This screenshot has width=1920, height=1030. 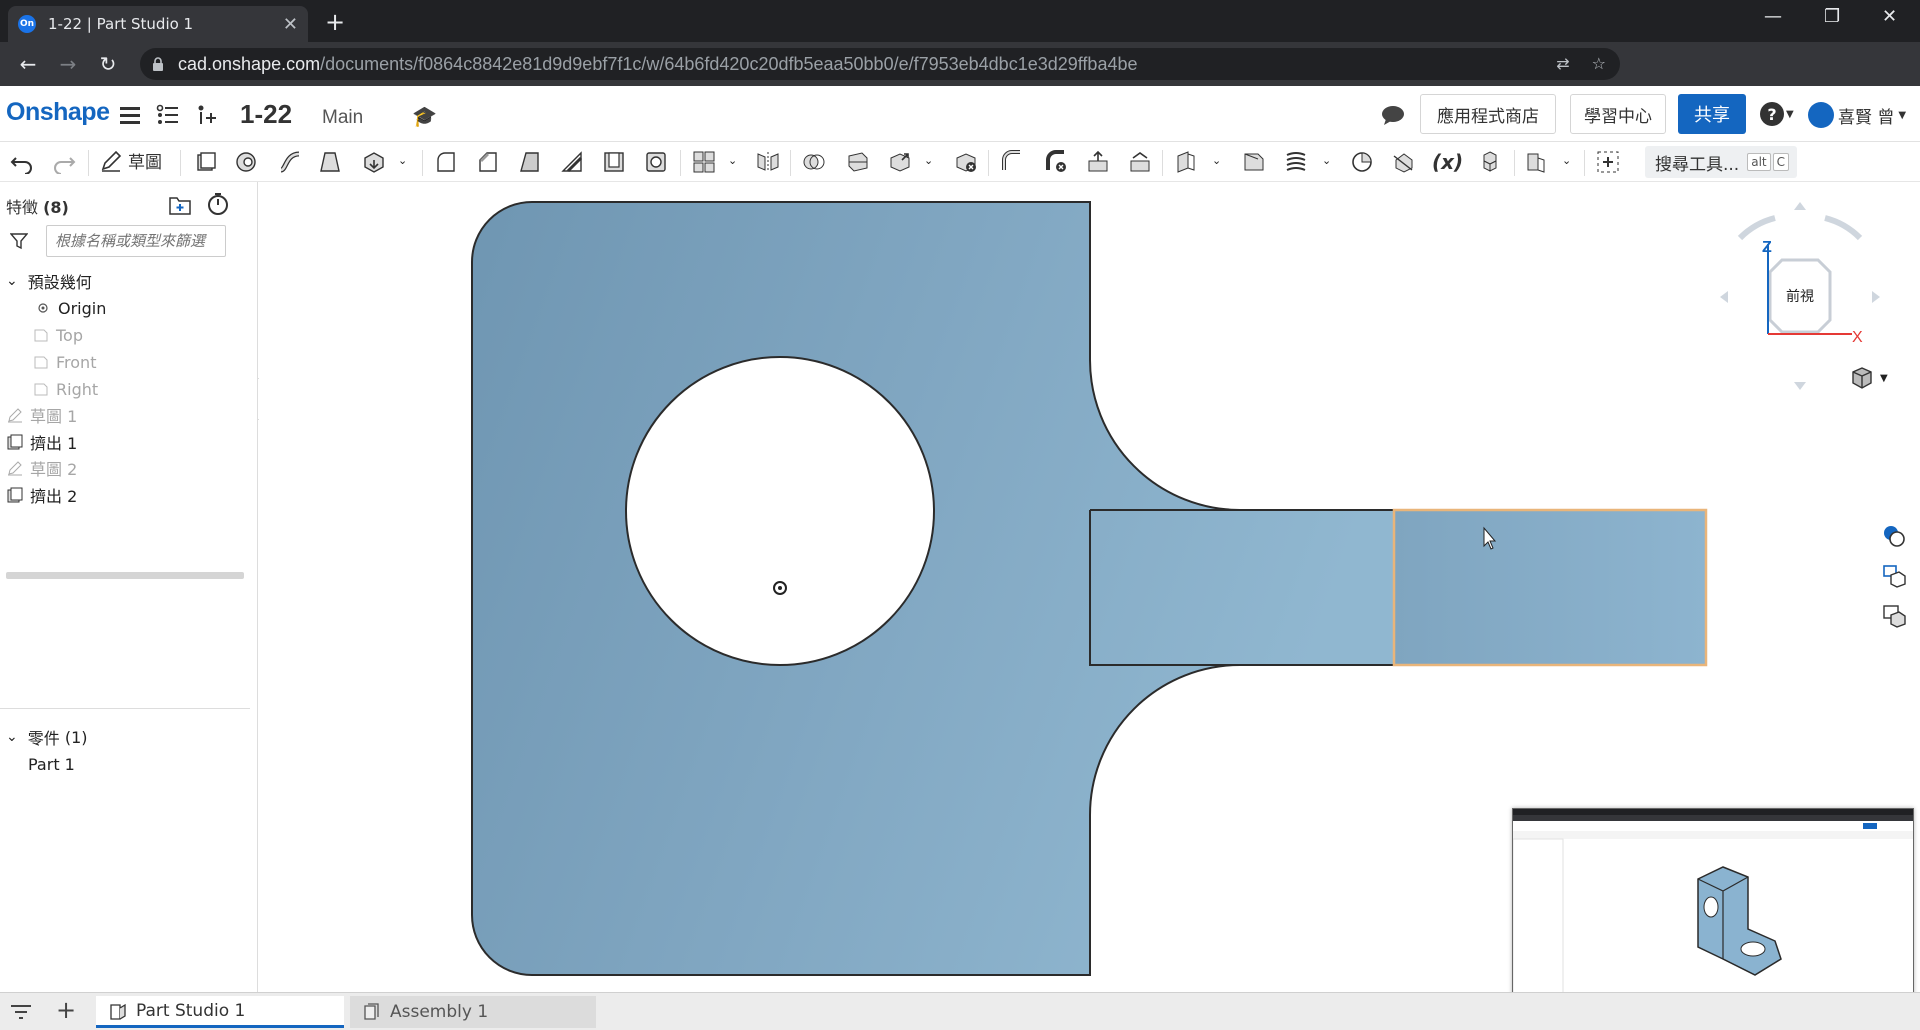 What do you see at coordinates (1186, 162) in the screenshot?
I see `plane-icon` at bounding box center [1186, 162].